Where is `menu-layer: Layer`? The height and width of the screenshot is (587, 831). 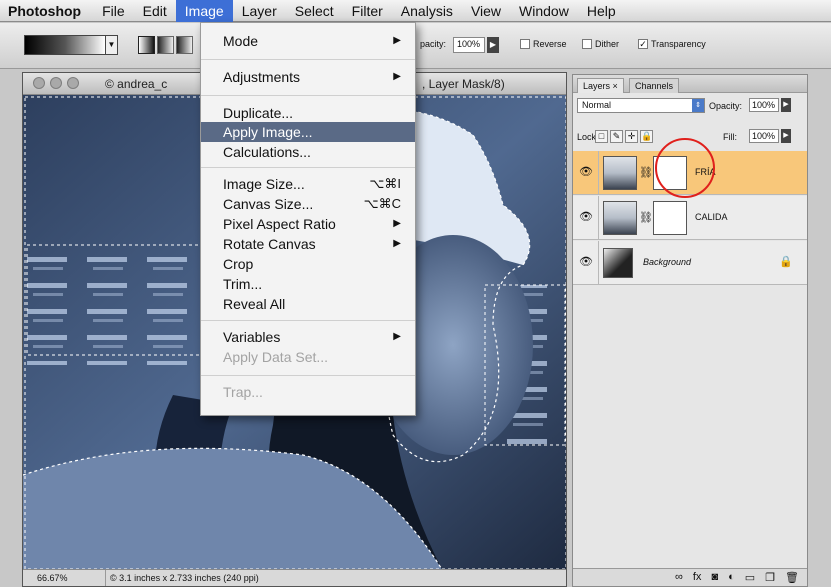 menu-layer: Layer is located at coordinates (259, 11).